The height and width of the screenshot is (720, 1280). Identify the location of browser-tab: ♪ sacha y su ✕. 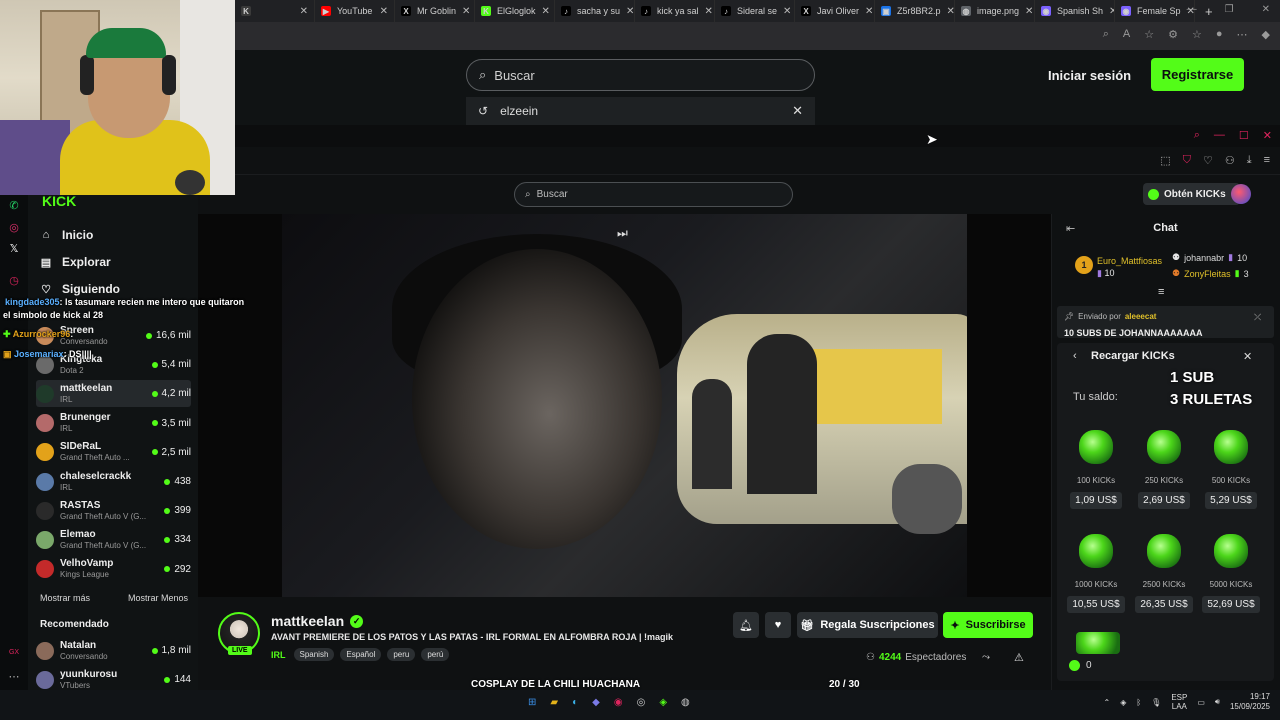
(595, 11).